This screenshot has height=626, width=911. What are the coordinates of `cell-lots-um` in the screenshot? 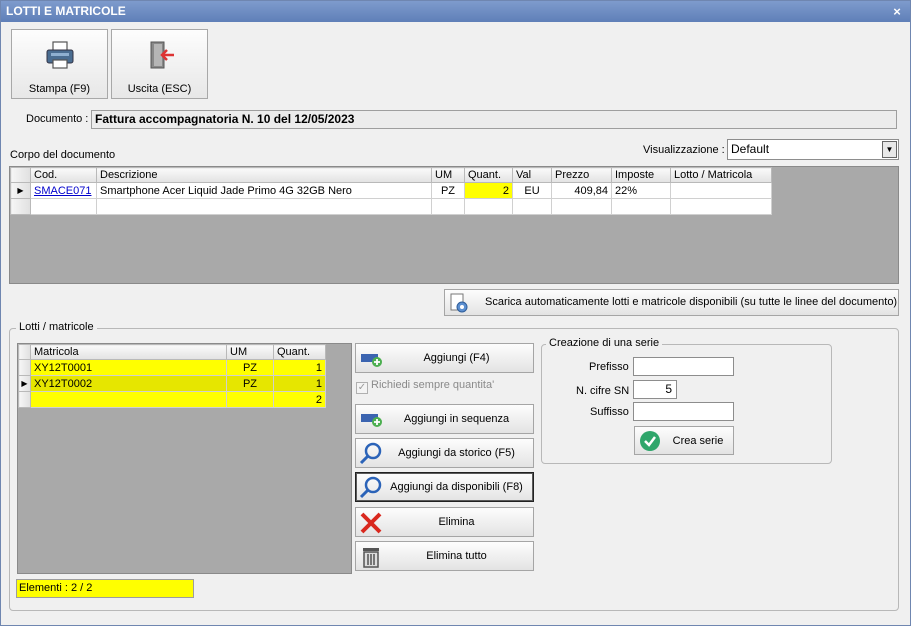 It's located at (250, 399).